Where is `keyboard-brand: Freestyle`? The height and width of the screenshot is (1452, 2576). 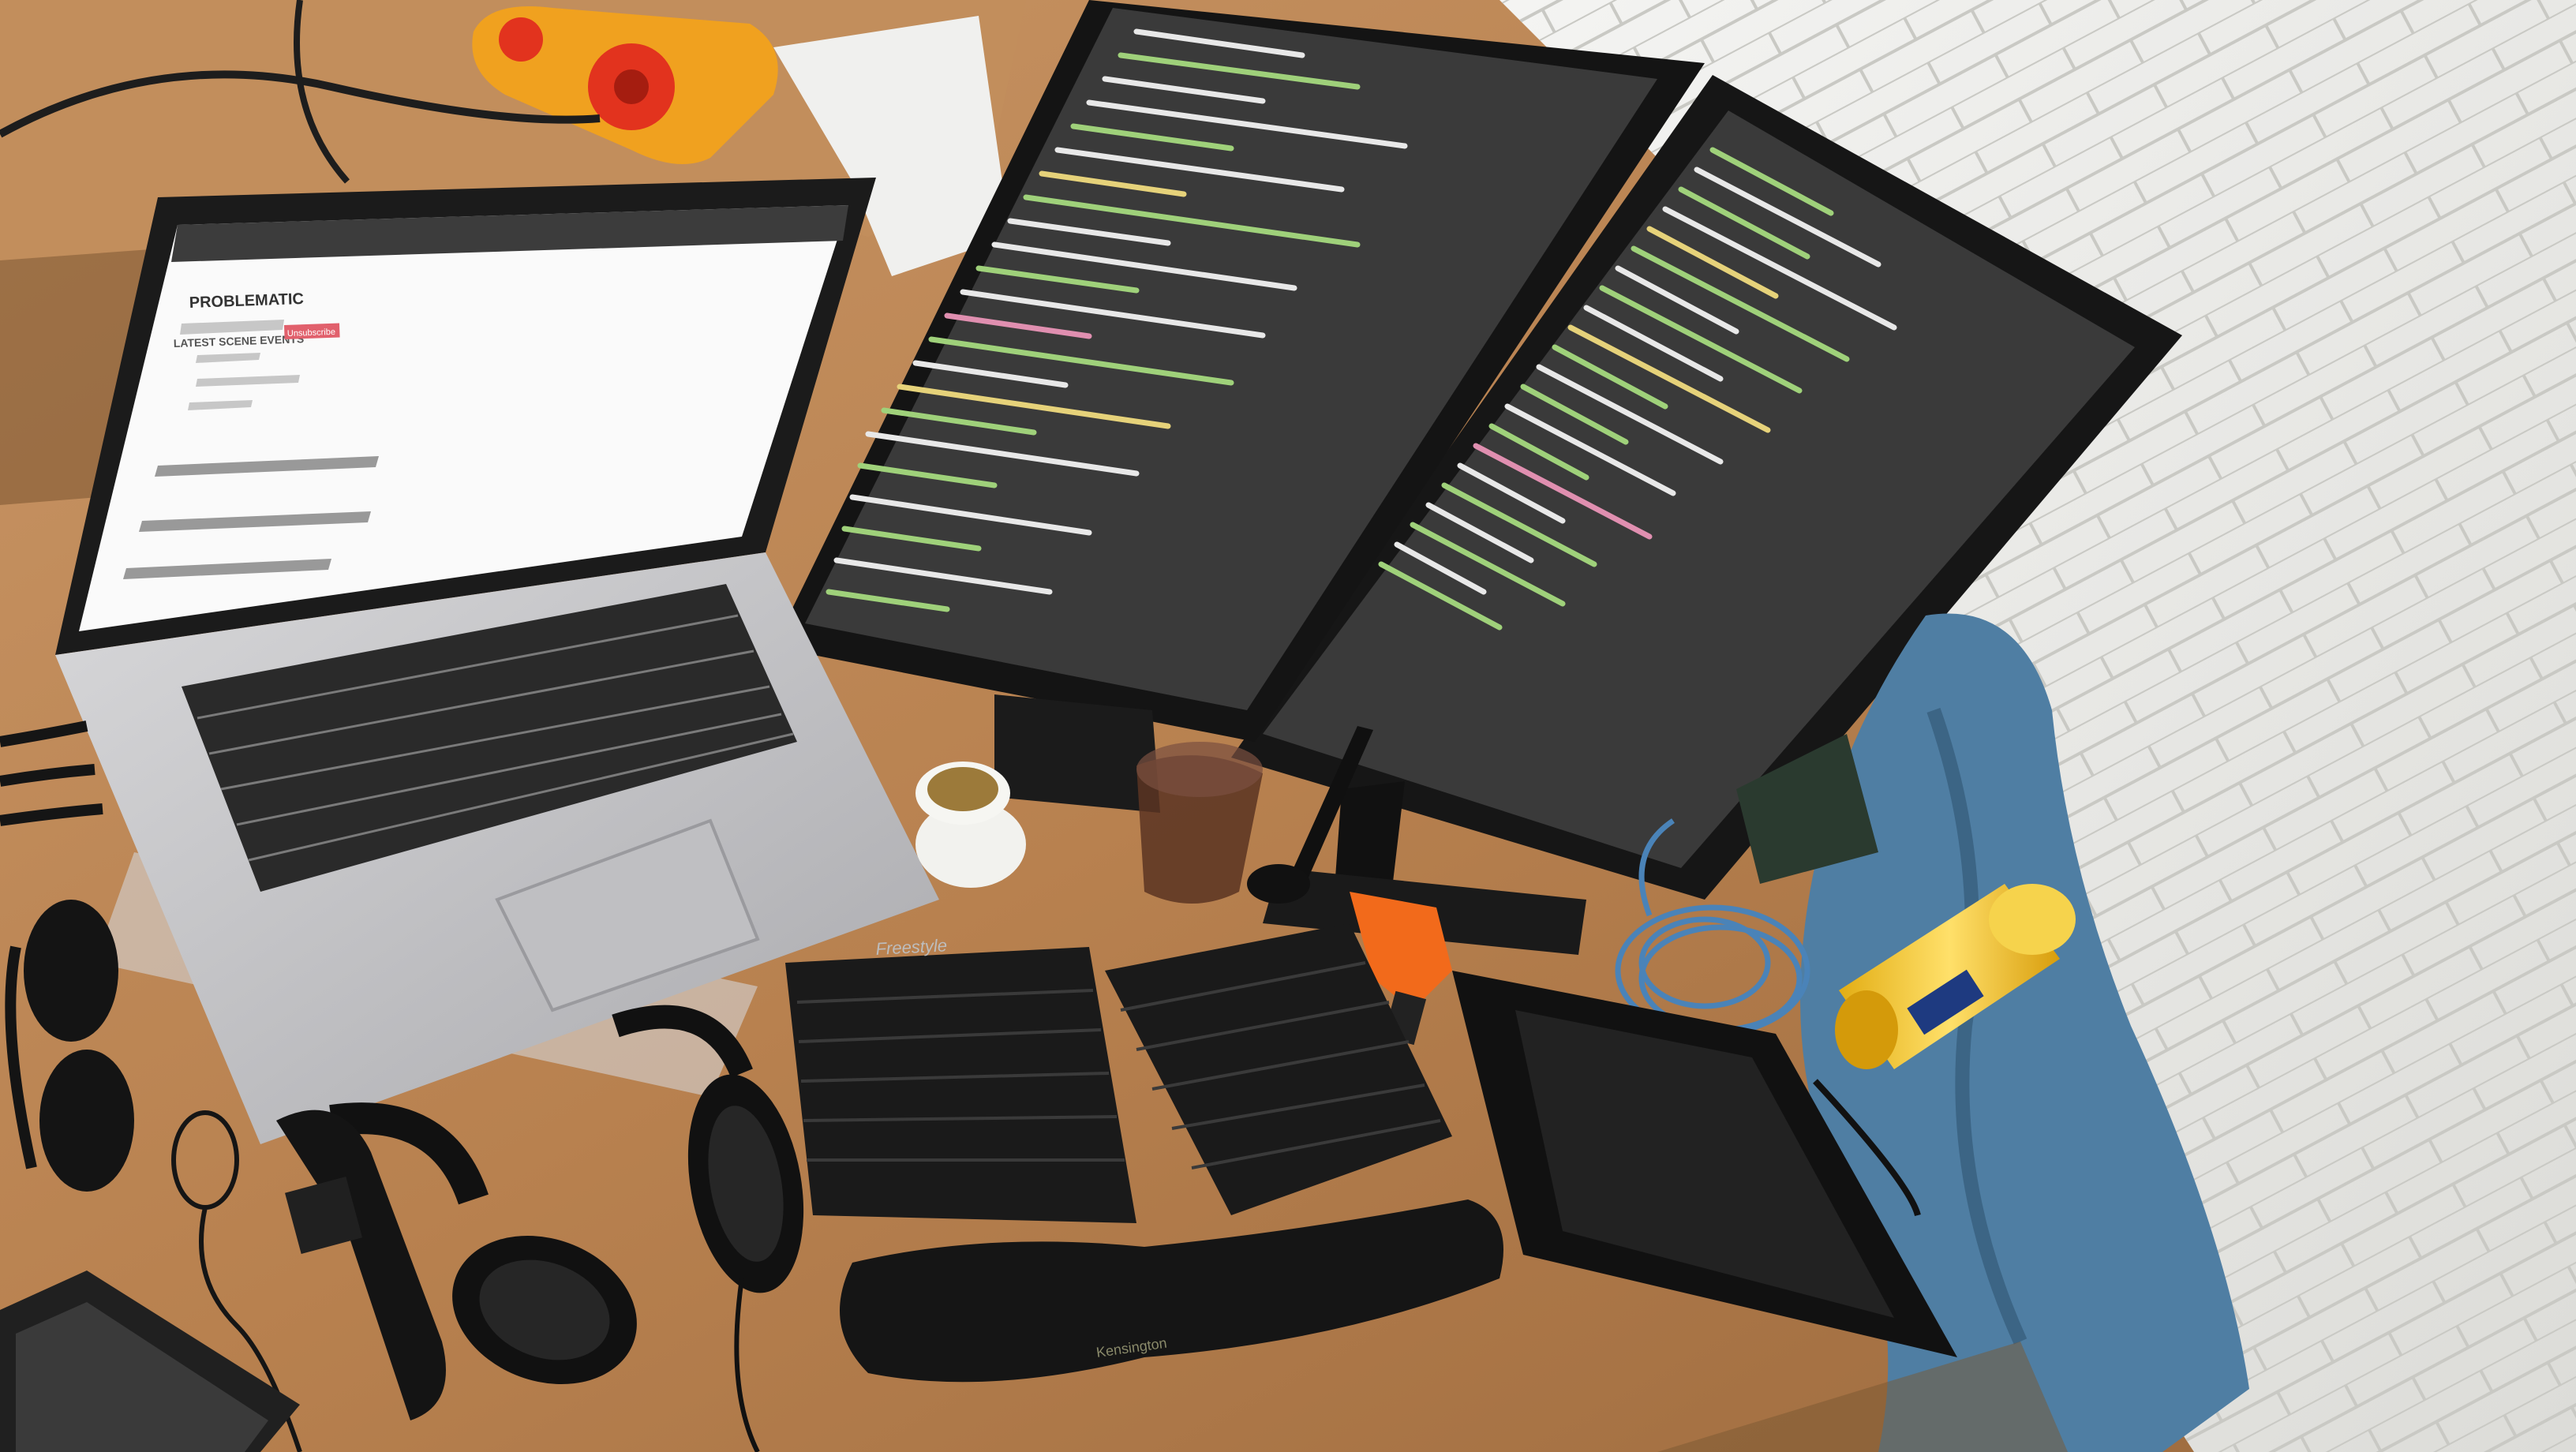
keyboard-brand: Freestyle is located at coordinates (911, 947).